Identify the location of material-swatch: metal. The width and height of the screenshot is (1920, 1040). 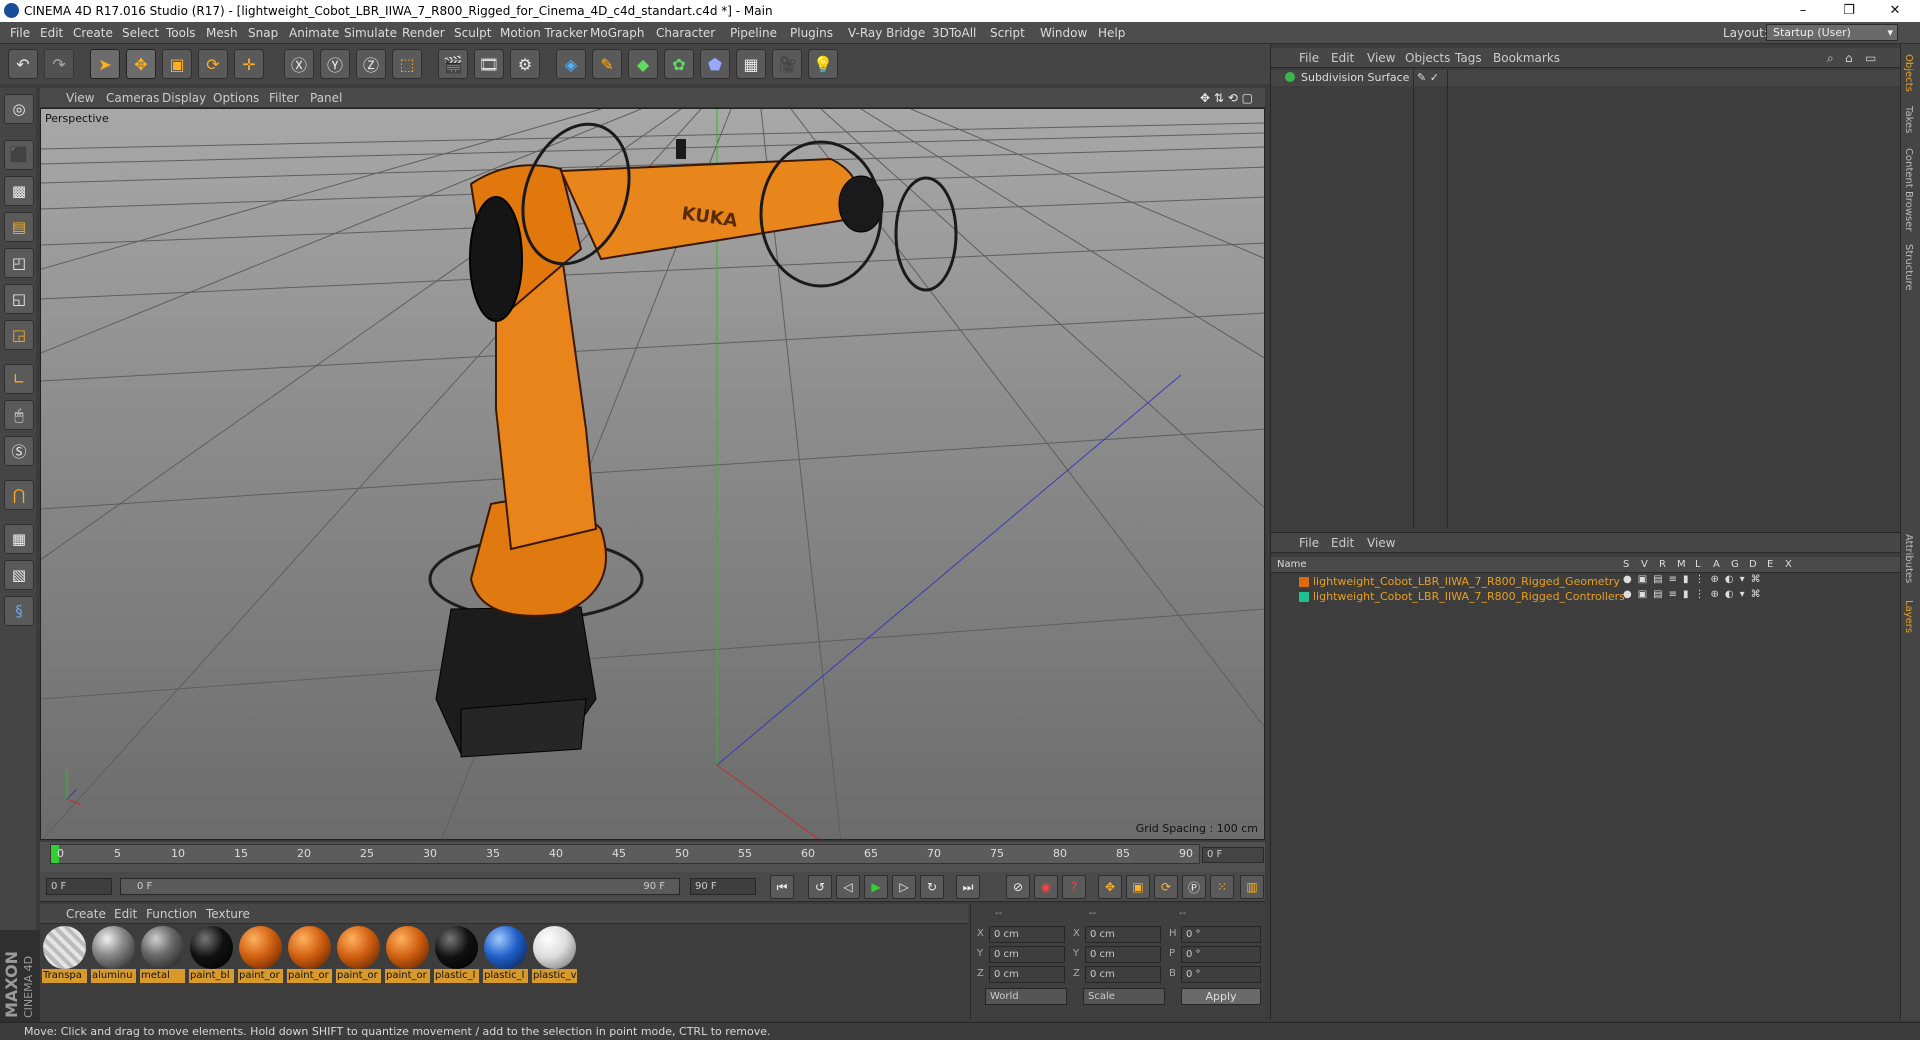
(162, 956).